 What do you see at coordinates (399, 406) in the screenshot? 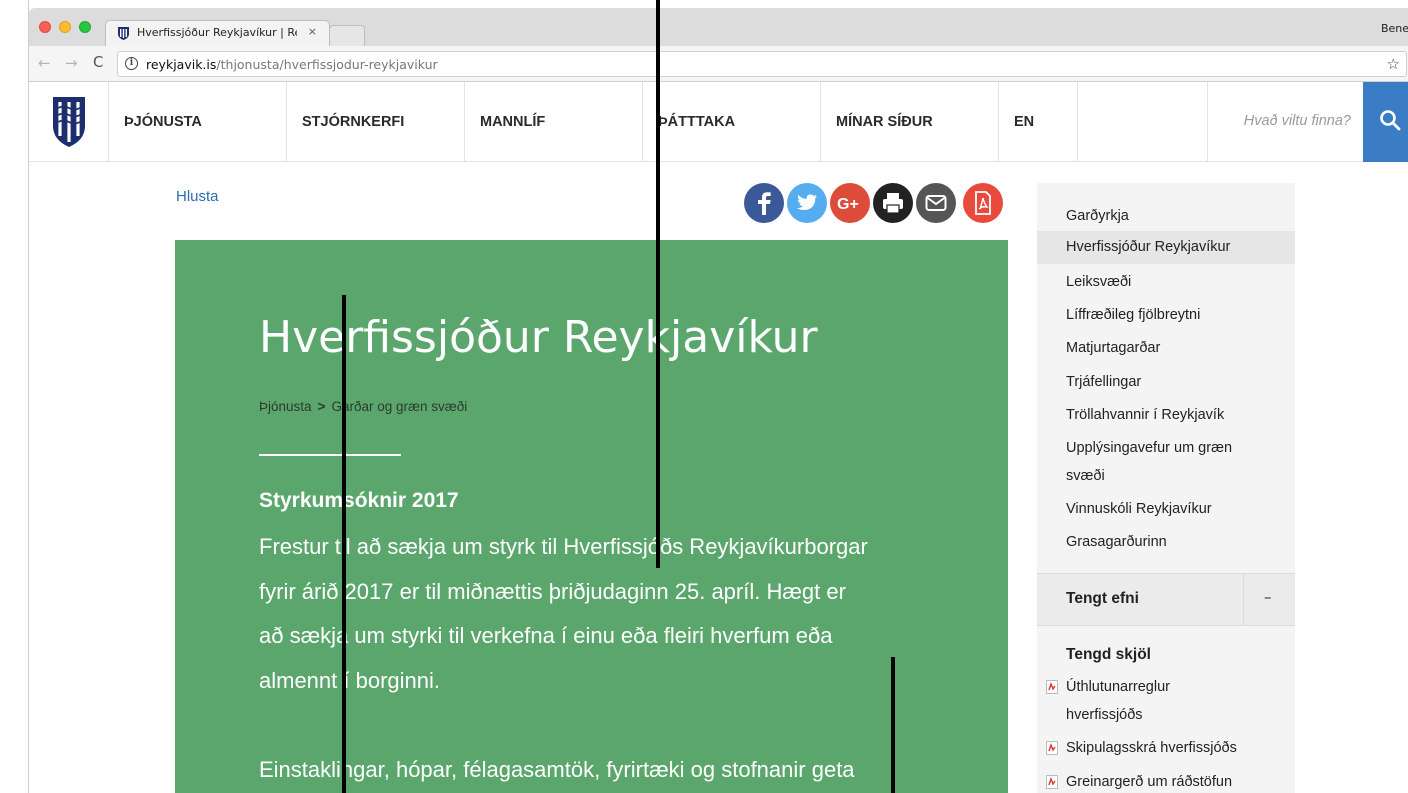
I see `breadcrumb-gardar: Garðar og græn svæði` at bounding box center [399, 406].